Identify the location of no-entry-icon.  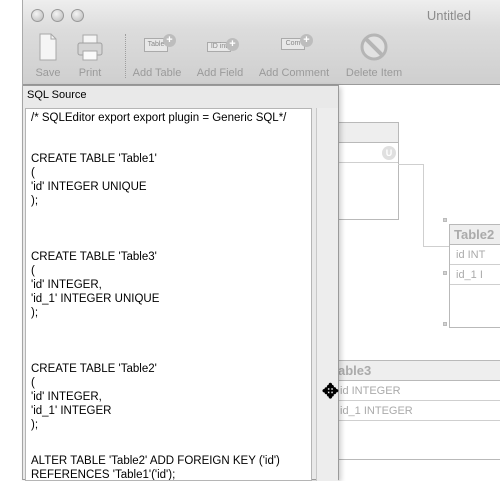
(374, 48).